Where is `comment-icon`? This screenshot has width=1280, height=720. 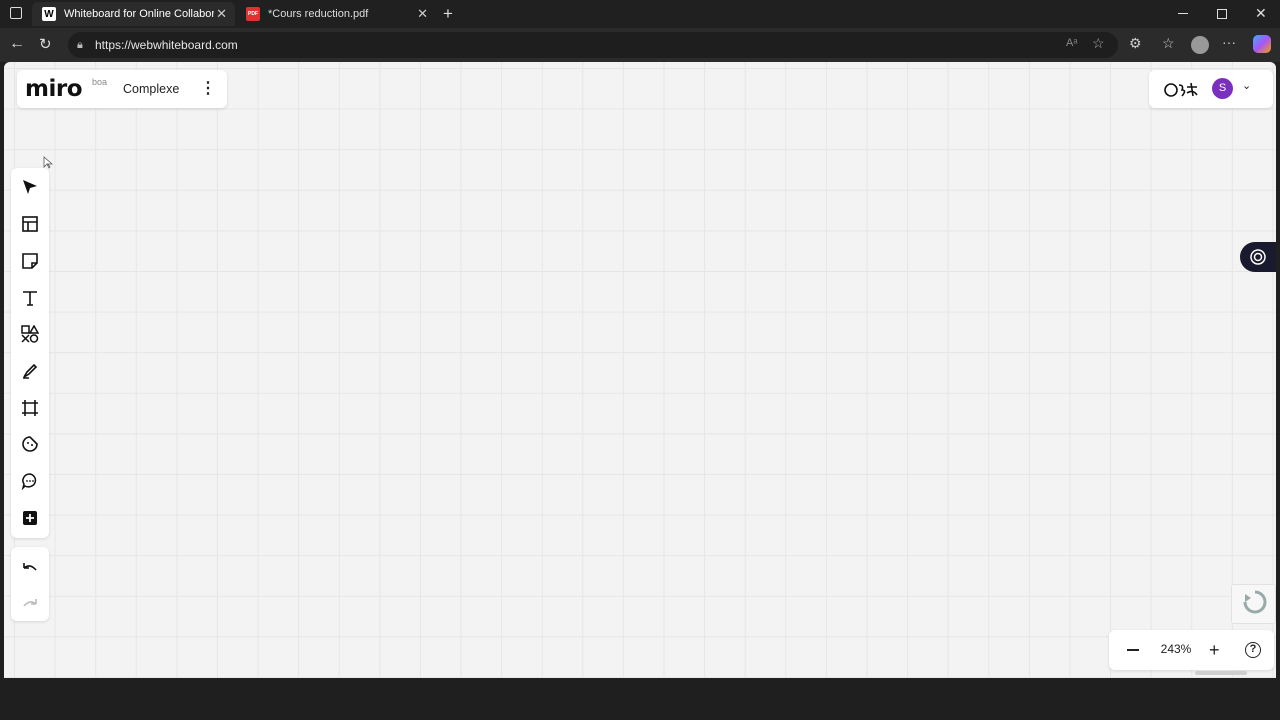
comment-icon is located at coordinates (30, 481).